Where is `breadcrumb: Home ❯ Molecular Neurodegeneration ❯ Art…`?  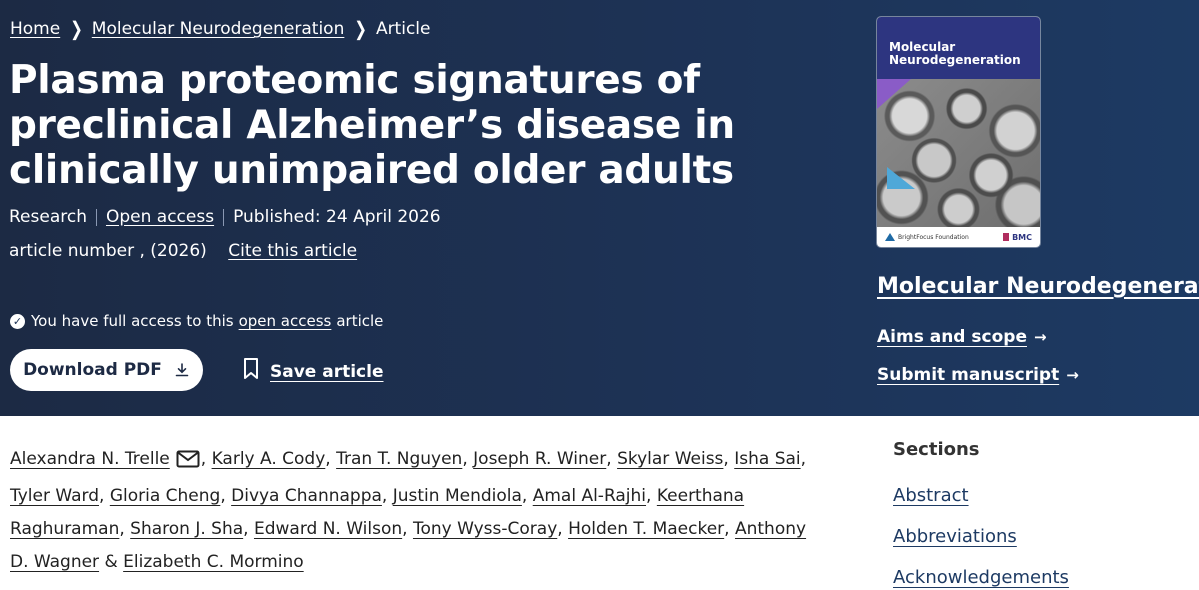 breadcrumb: Home ❯ Molecular Neurodegeneration ❯ Art… is located at coordinates (220, 29).